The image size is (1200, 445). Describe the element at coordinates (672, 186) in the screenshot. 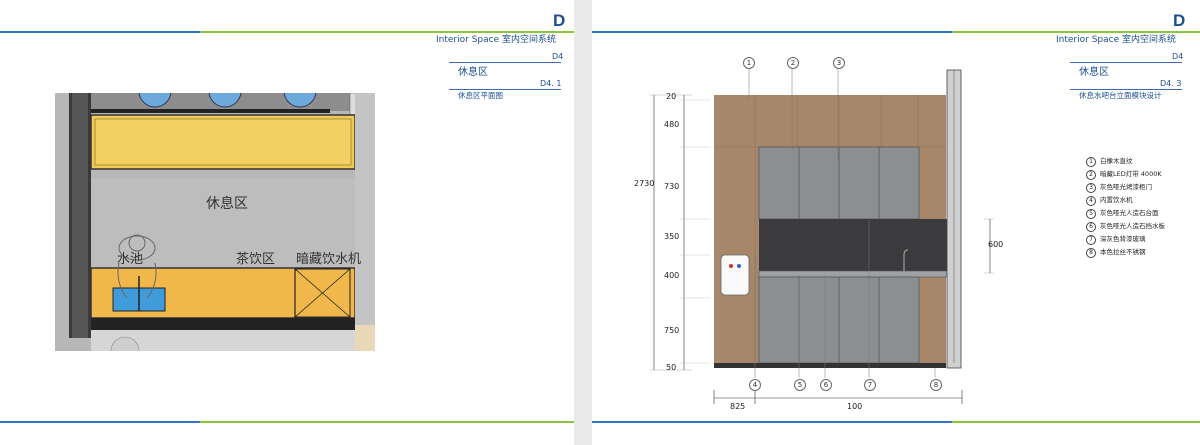

I see `dim-730: 730` at that location.